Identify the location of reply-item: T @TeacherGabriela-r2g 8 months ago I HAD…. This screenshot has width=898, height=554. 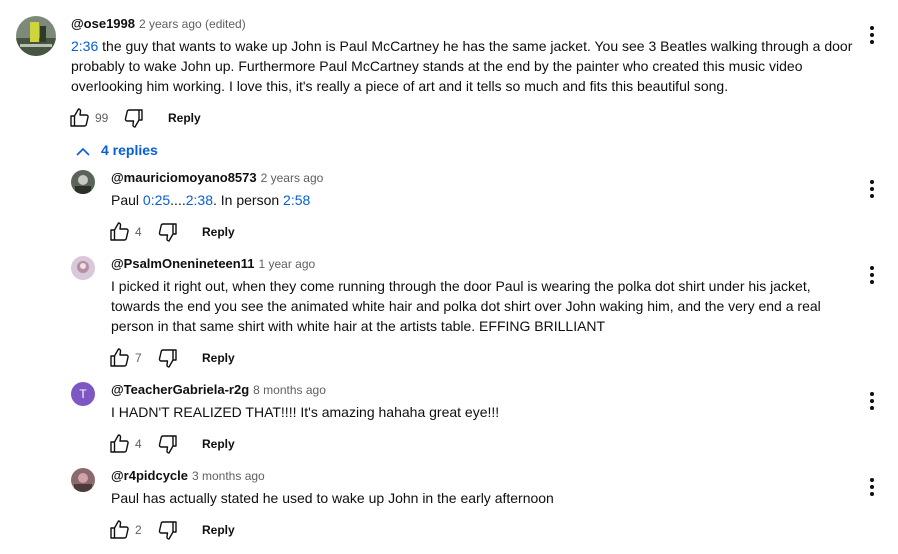
(449, 418).